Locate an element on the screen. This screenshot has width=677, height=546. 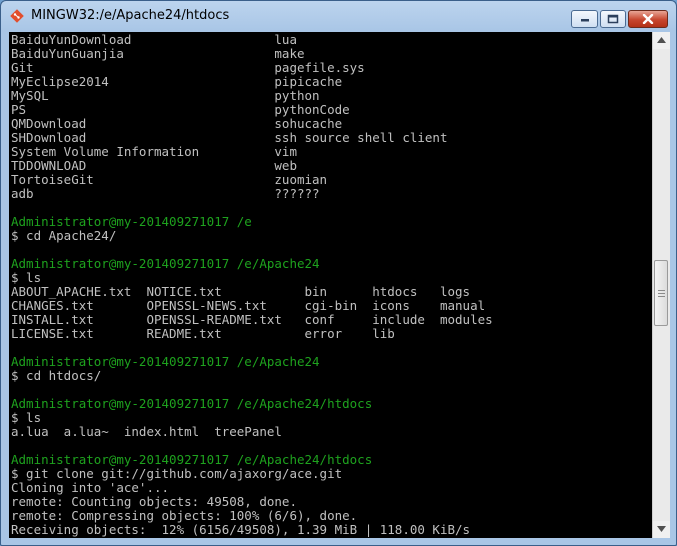
git-diamond-icon is located at coordinates (17, 16).